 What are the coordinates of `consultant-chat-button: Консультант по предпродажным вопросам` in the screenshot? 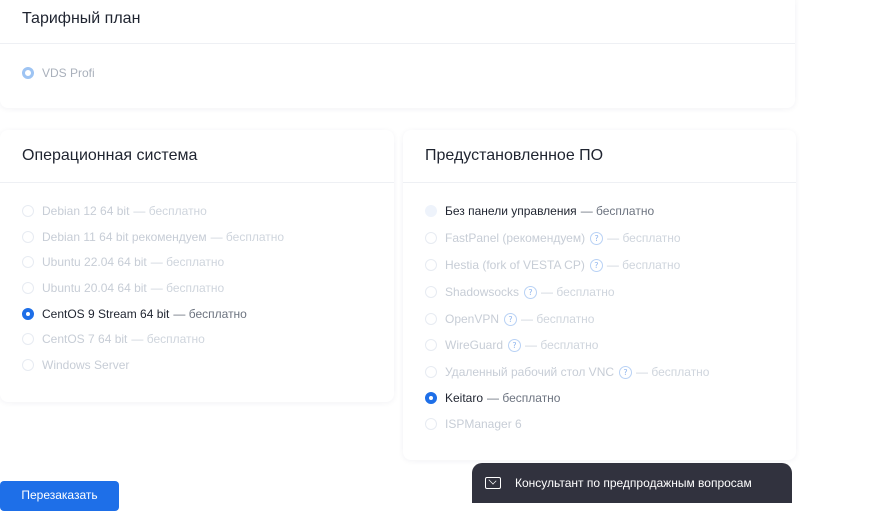 It's located at (632, 483).